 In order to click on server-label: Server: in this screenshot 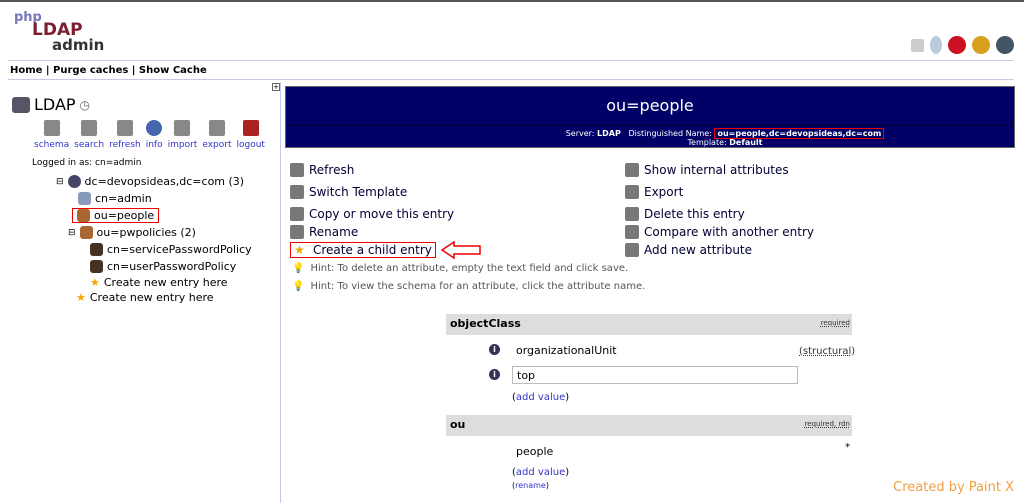, I will do `click(580, 133)`.